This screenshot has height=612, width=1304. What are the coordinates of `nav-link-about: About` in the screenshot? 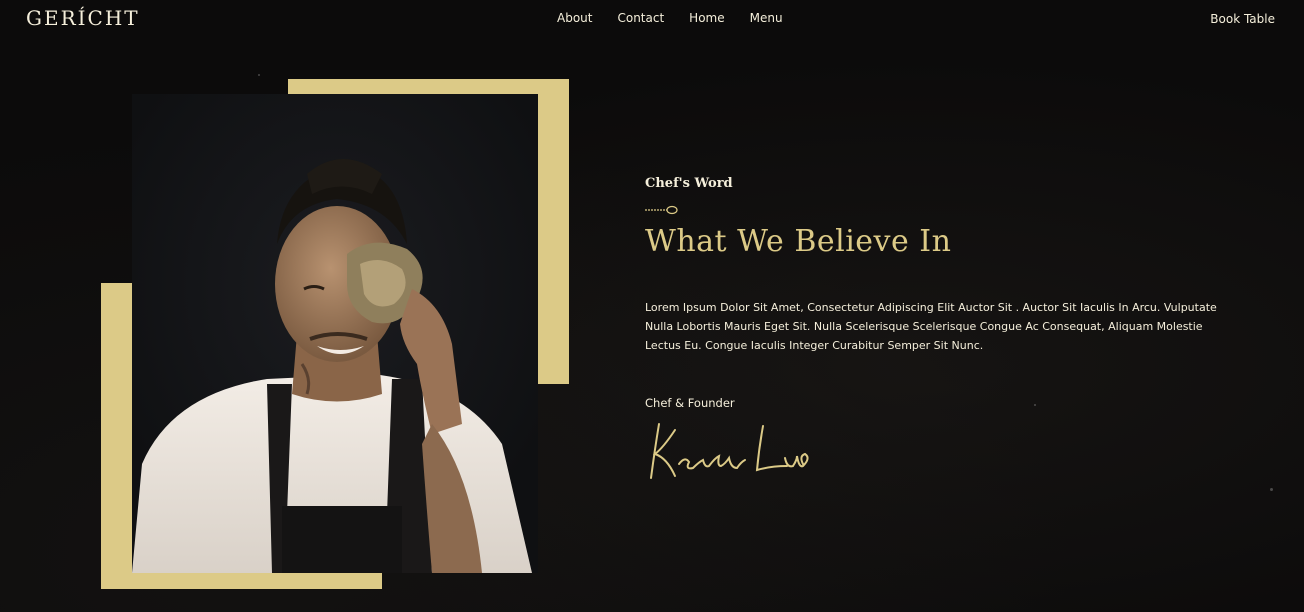 It's located at (574, 18).